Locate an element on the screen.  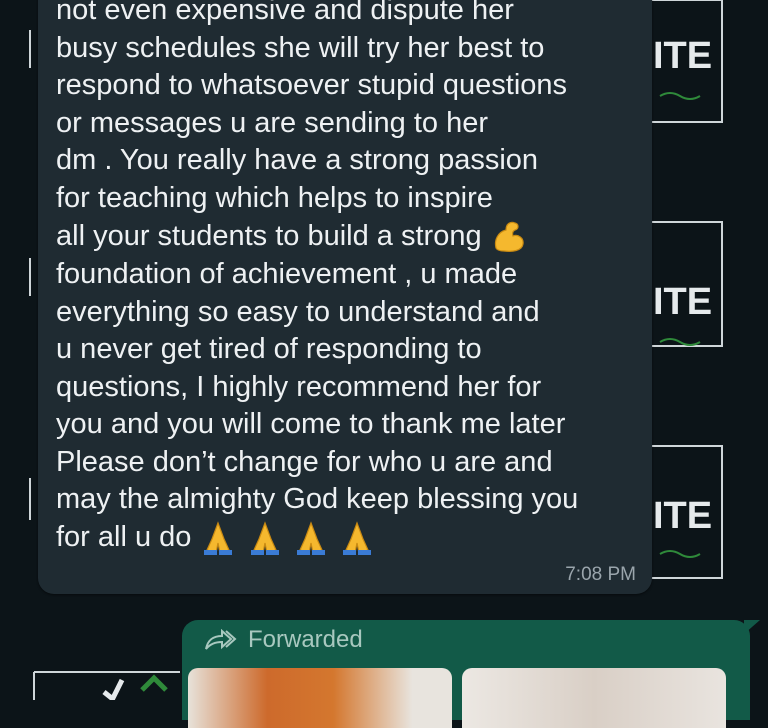
message-line: you and you will come to thank me later is located at coordinates (311, 424).